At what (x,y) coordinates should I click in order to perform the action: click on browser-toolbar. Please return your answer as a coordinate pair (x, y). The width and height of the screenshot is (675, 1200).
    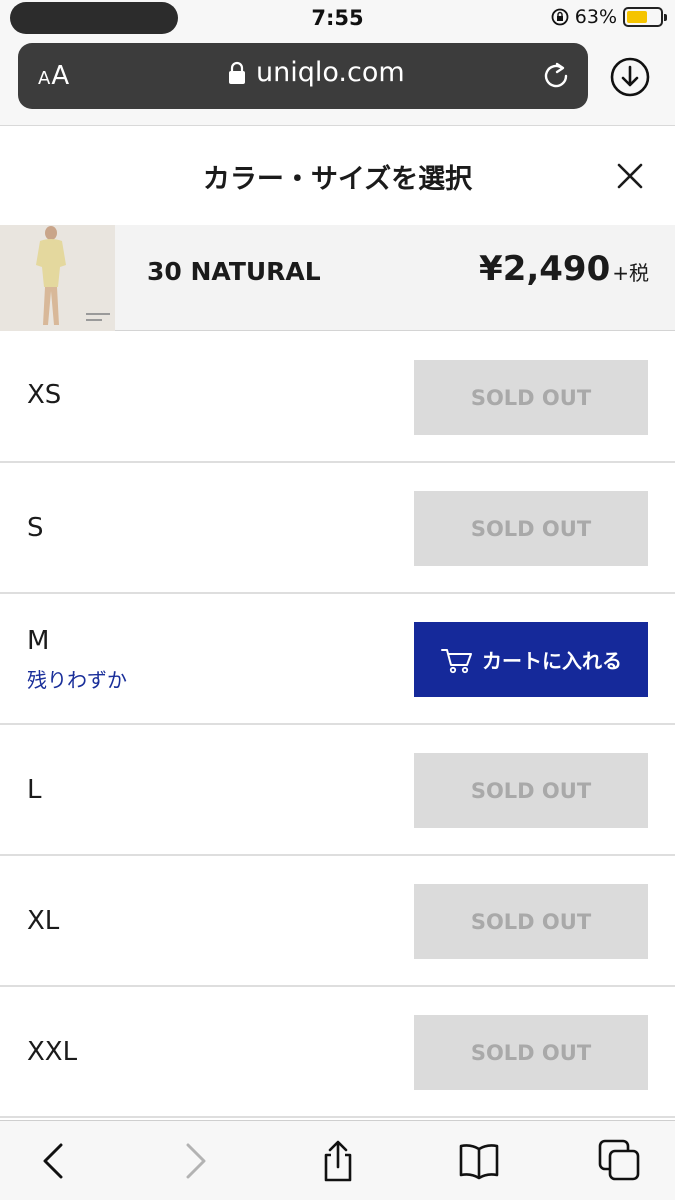
    Looking at the image, I should click on (337, 1160).